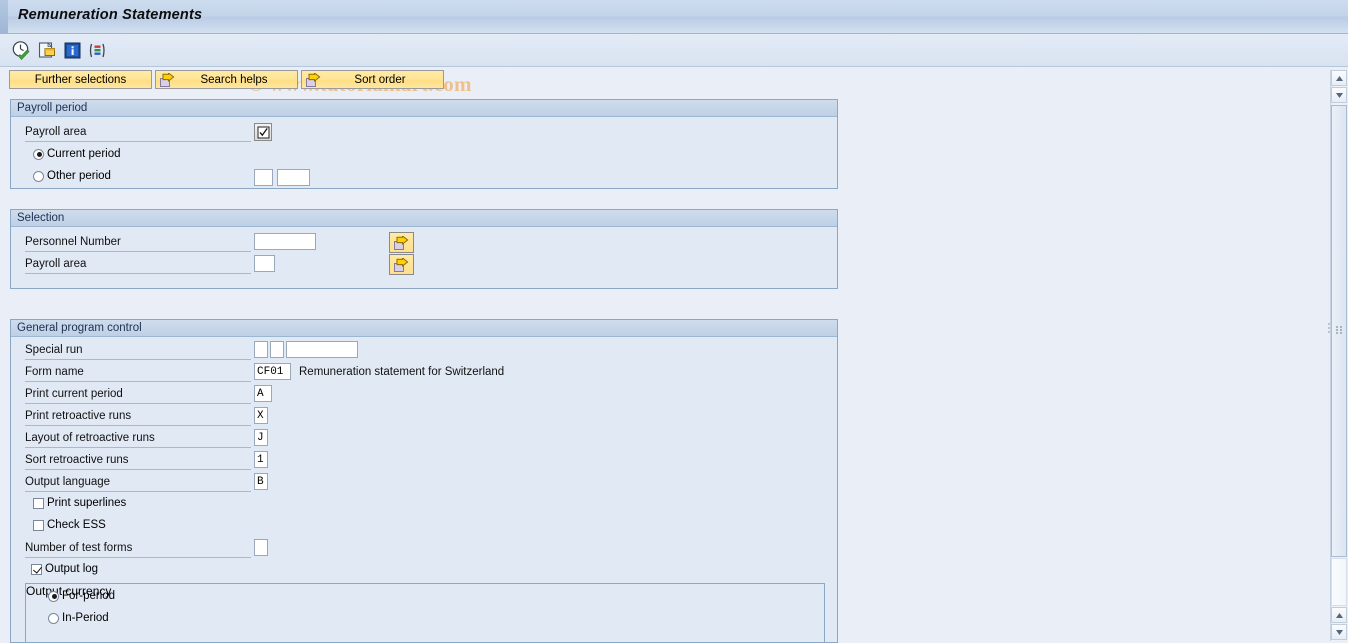 Image resolution: width=1348 pixels, height=643 pixels. I want to click on output-currency-panel: Output currency For-period In-Period, so click(425, 613).